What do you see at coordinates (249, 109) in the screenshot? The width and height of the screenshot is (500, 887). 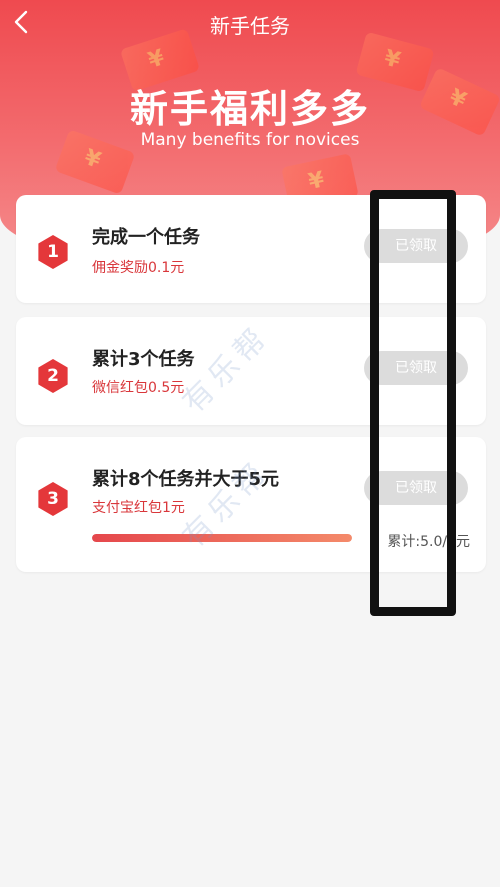 I see `banner-title: 新手福利多多` at bounding box center [249, 109].